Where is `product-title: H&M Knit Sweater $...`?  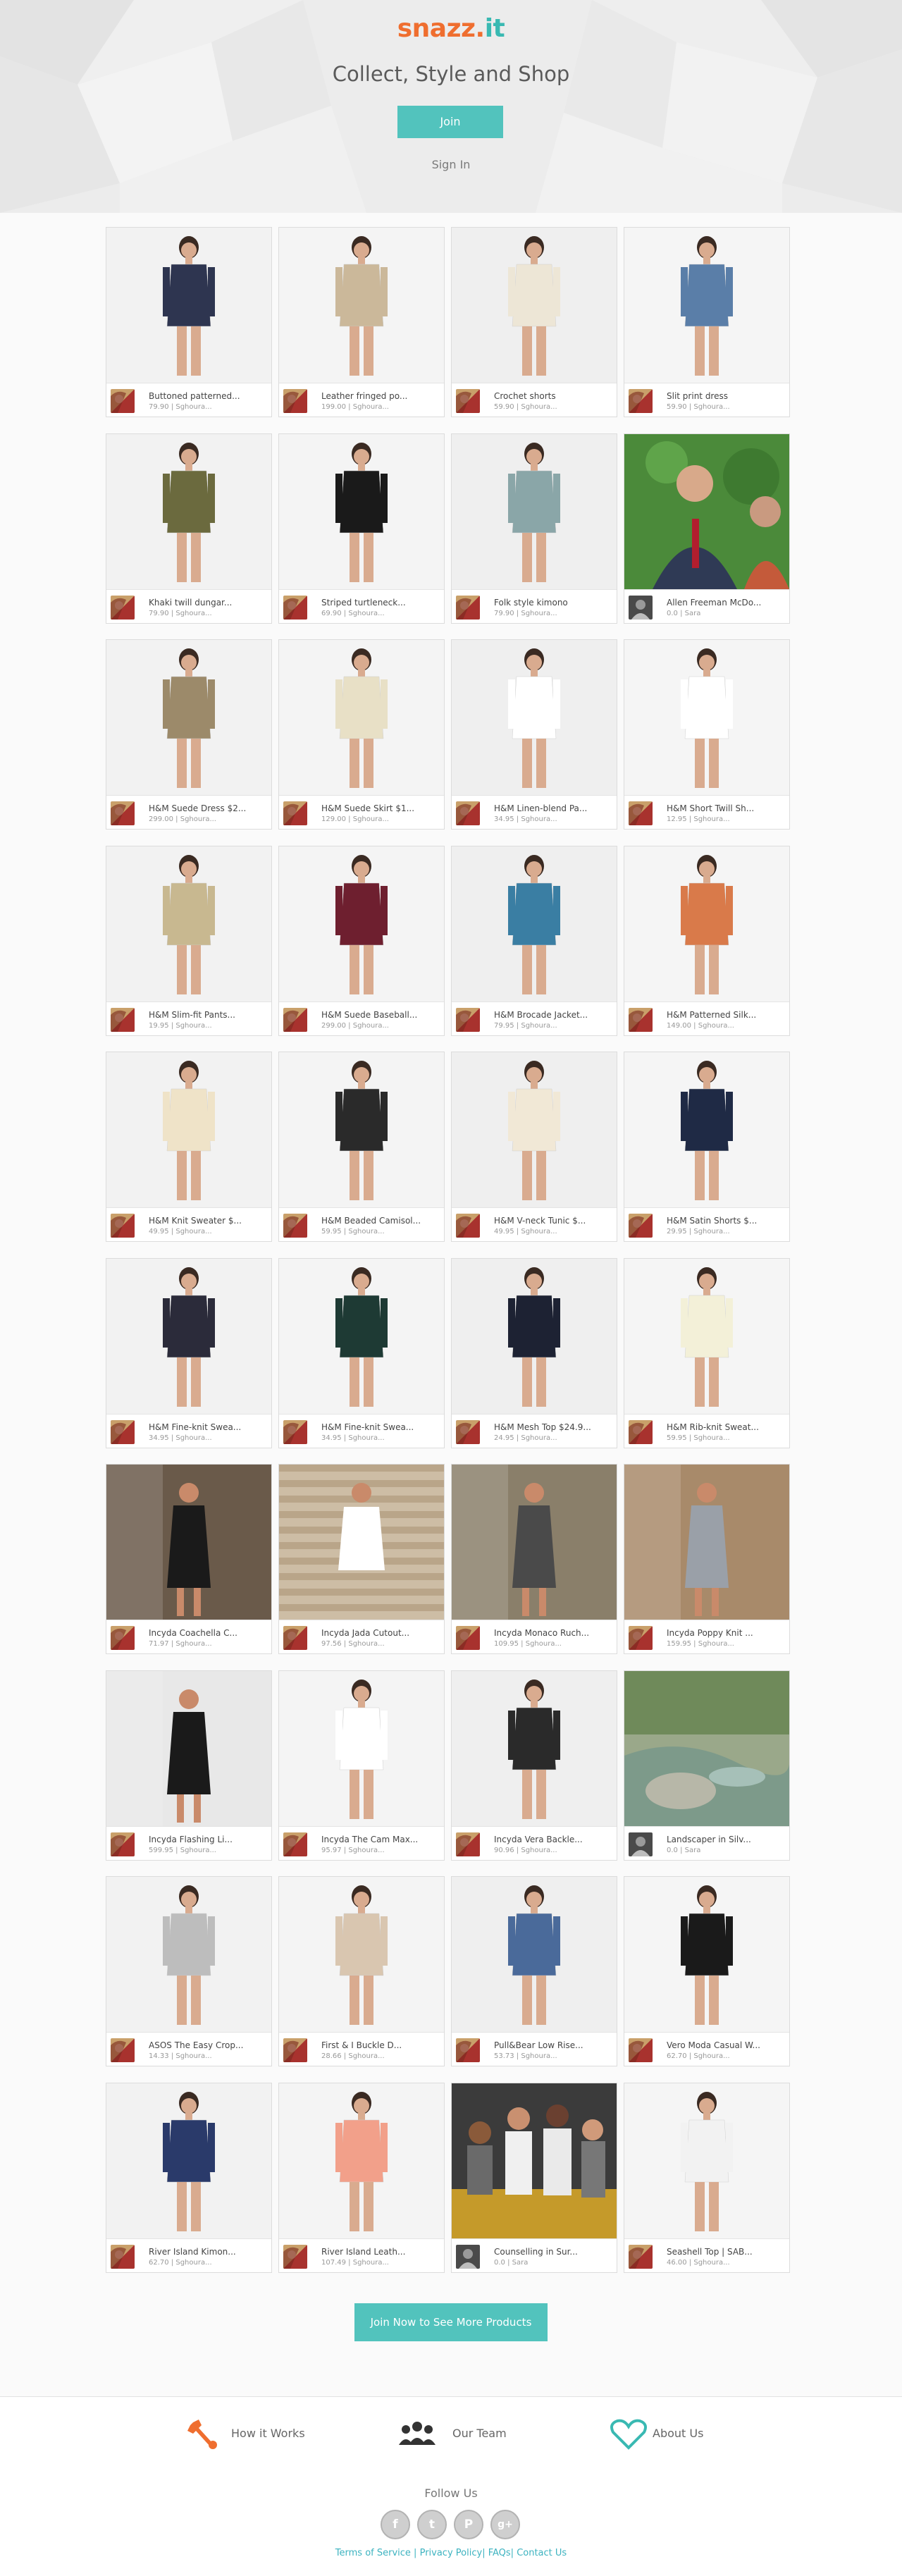 product-title: H&M Knit Sweater $... is located at coordinates (208, 1221).